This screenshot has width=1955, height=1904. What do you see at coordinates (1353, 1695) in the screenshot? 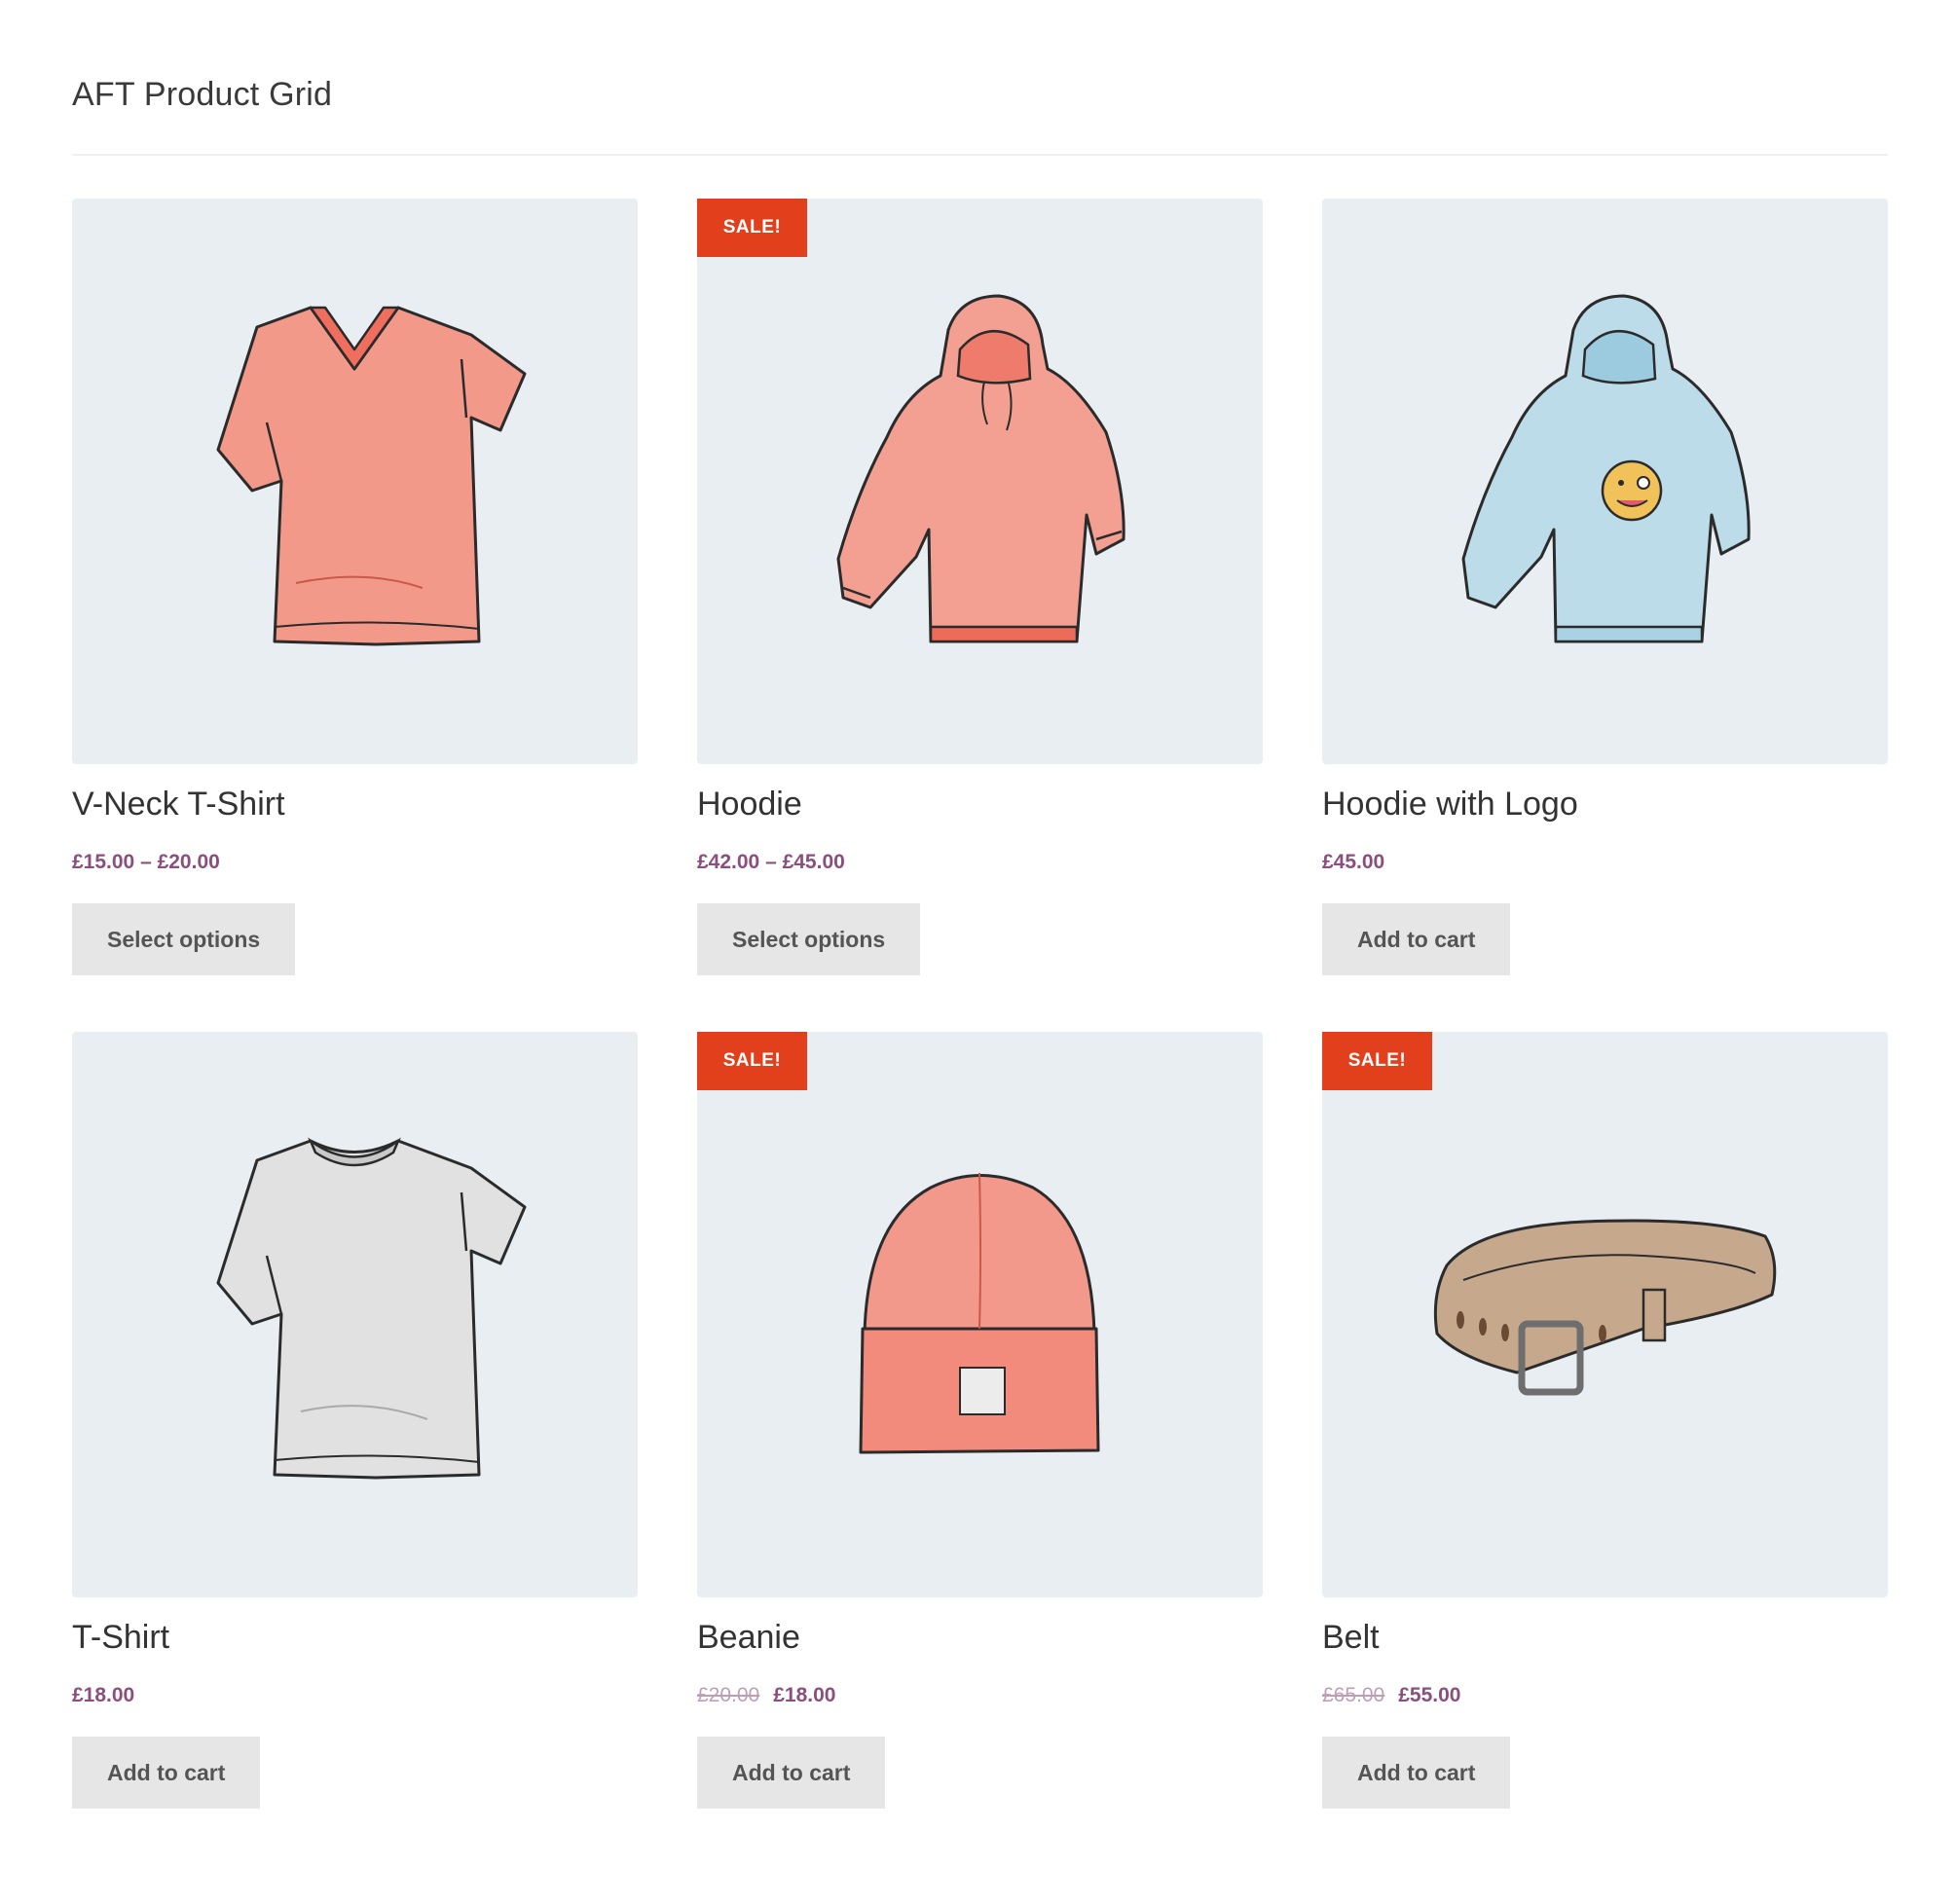
I see `price-original: £65.00` at bounding box center [1353, 1695].